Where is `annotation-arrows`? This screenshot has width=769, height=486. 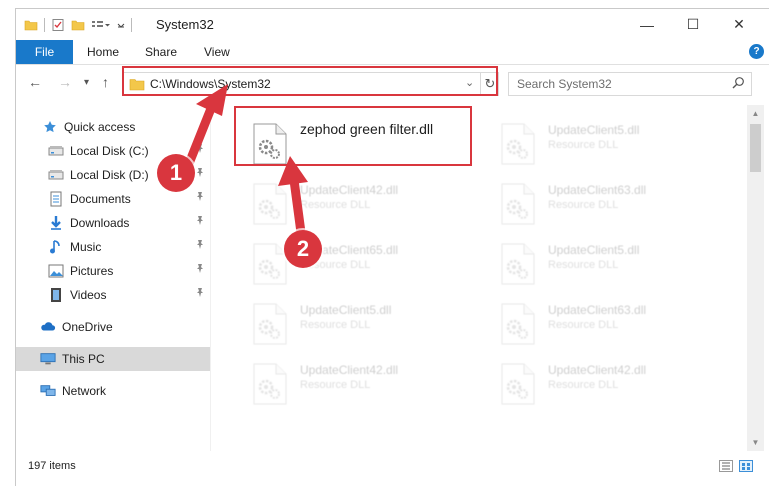 annotation-arrows is located at coordinates (245, 164).